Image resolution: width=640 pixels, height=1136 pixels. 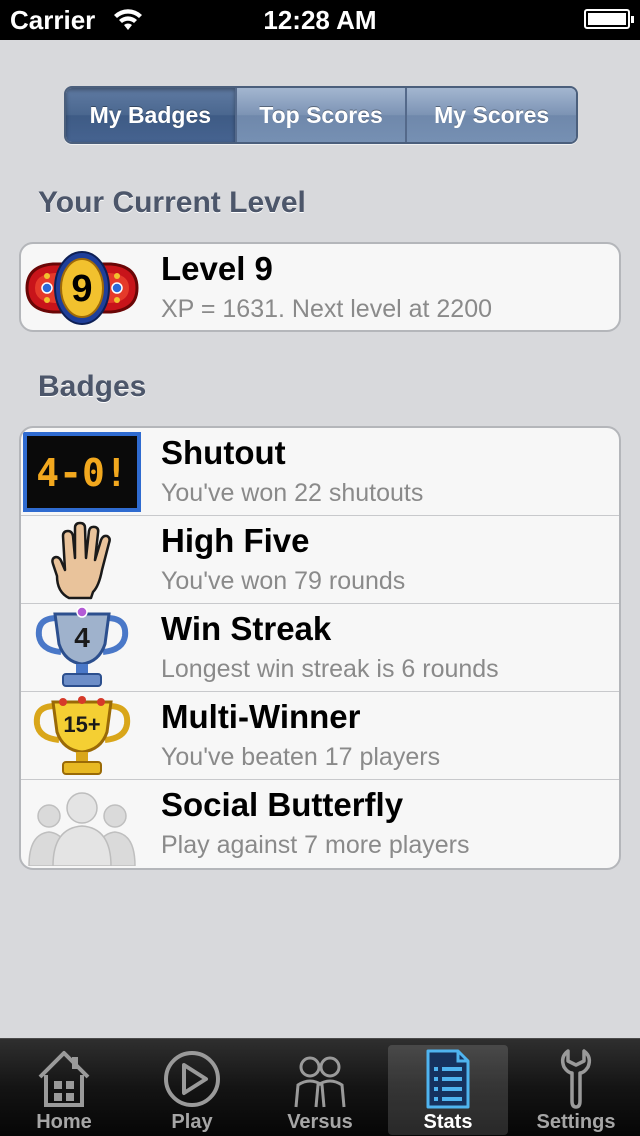 What do you see at coordinates (81, 560) in the screenshot?
I see `hand-icon` at bounding box center [81, 560].